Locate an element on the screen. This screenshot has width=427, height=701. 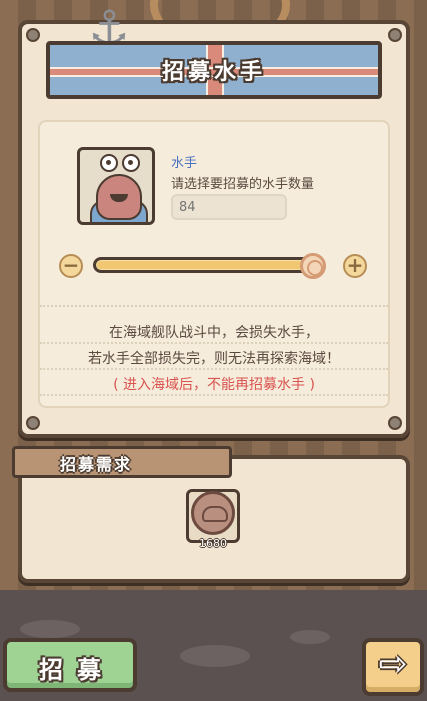
coin-icon is located at coordinates (213, 513).